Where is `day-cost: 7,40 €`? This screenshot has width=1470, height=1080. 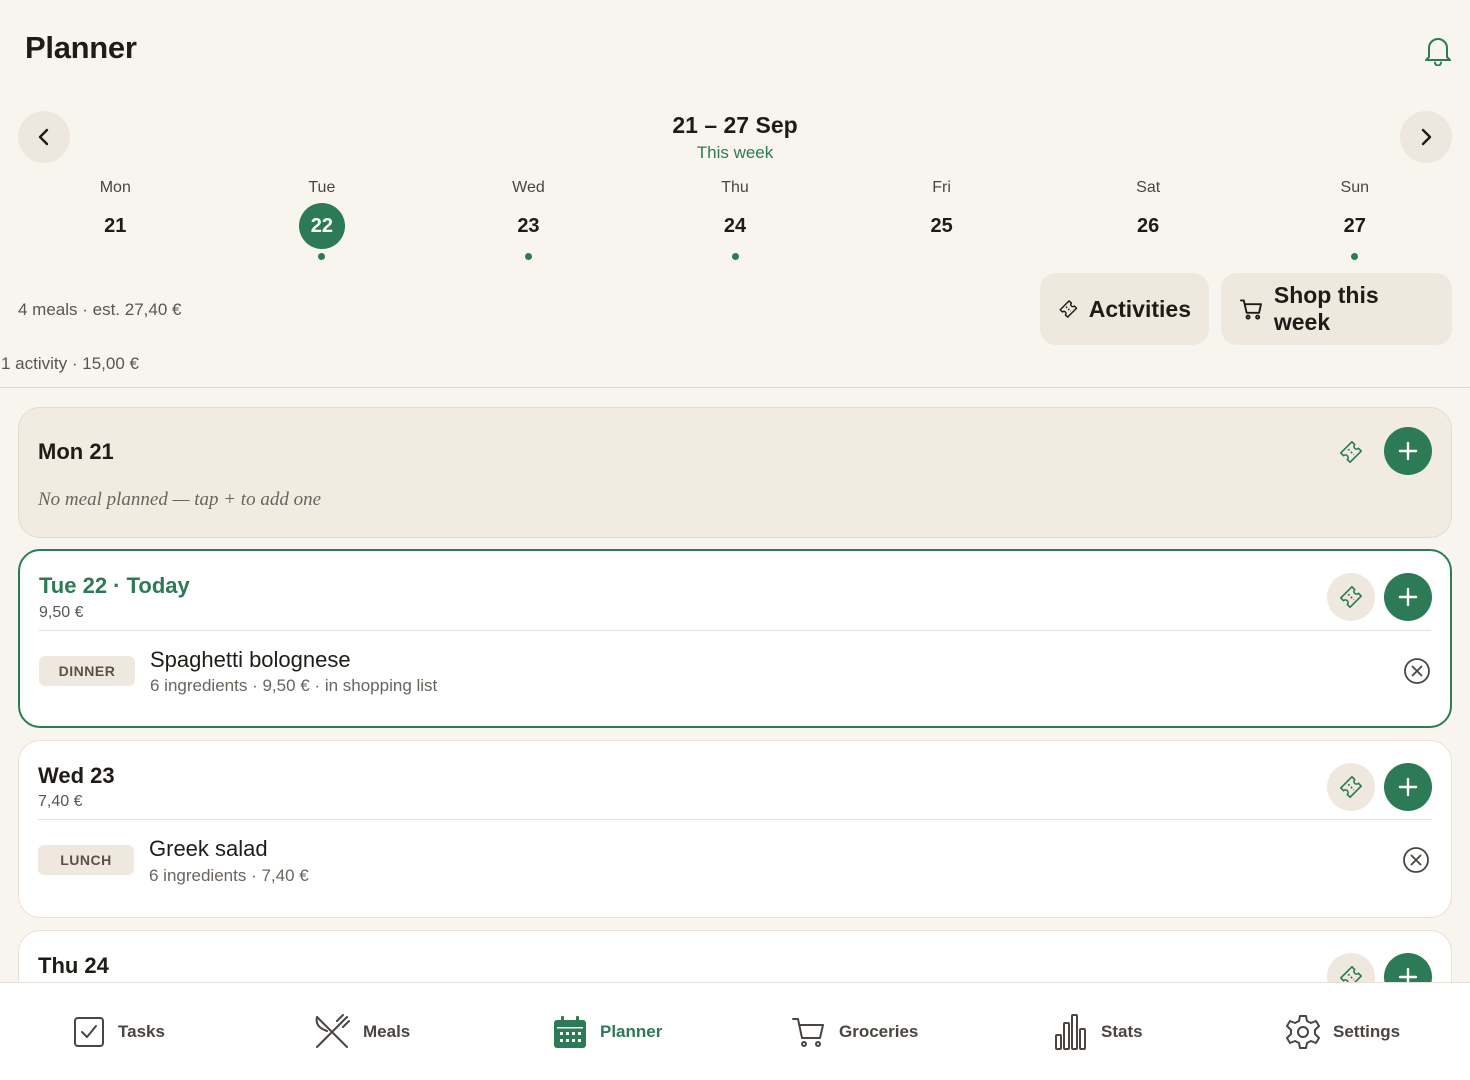
day-cost: 7,40 € is located at coordinates (60, 801).